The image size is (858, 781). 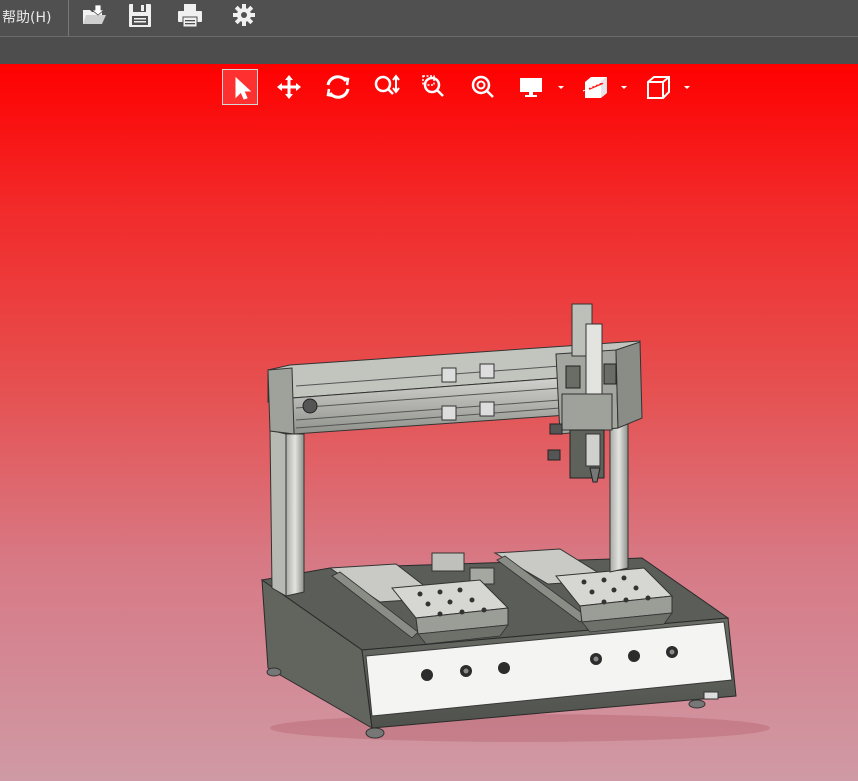 I want to click on print-icon, so click(x=190, y=16).